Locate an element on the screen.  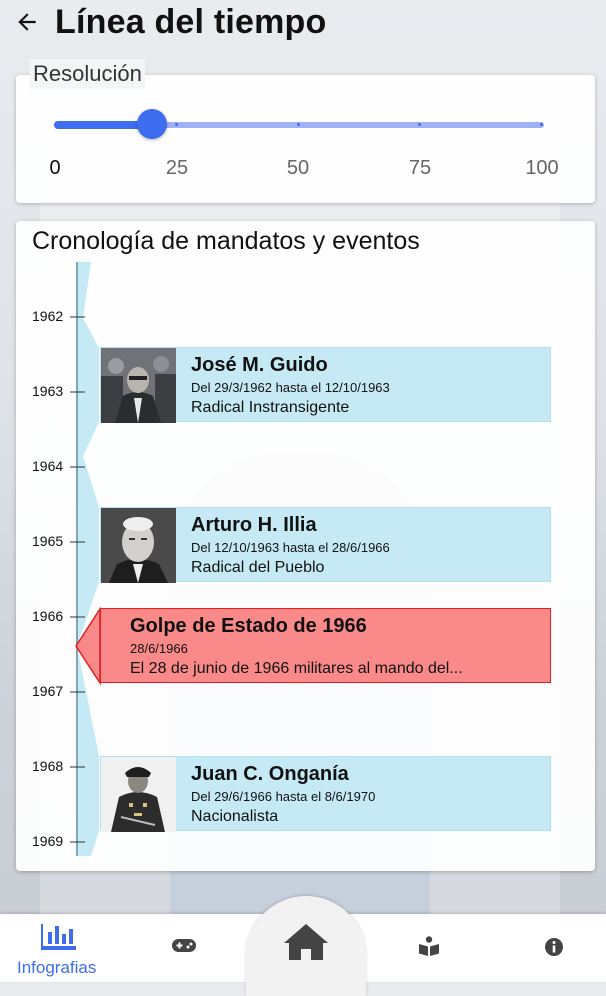
mandate-name: Juan C. Onganía is located at coordinates (270, 774).